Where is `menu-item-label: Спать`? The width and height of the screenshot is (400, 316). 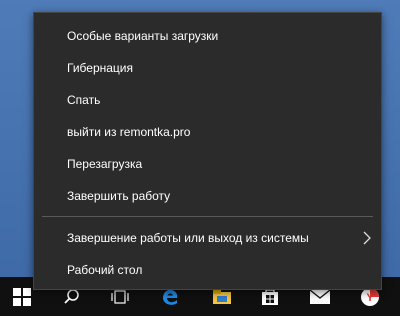
menu-item-label: Спать is located at coordinates (84, 100).